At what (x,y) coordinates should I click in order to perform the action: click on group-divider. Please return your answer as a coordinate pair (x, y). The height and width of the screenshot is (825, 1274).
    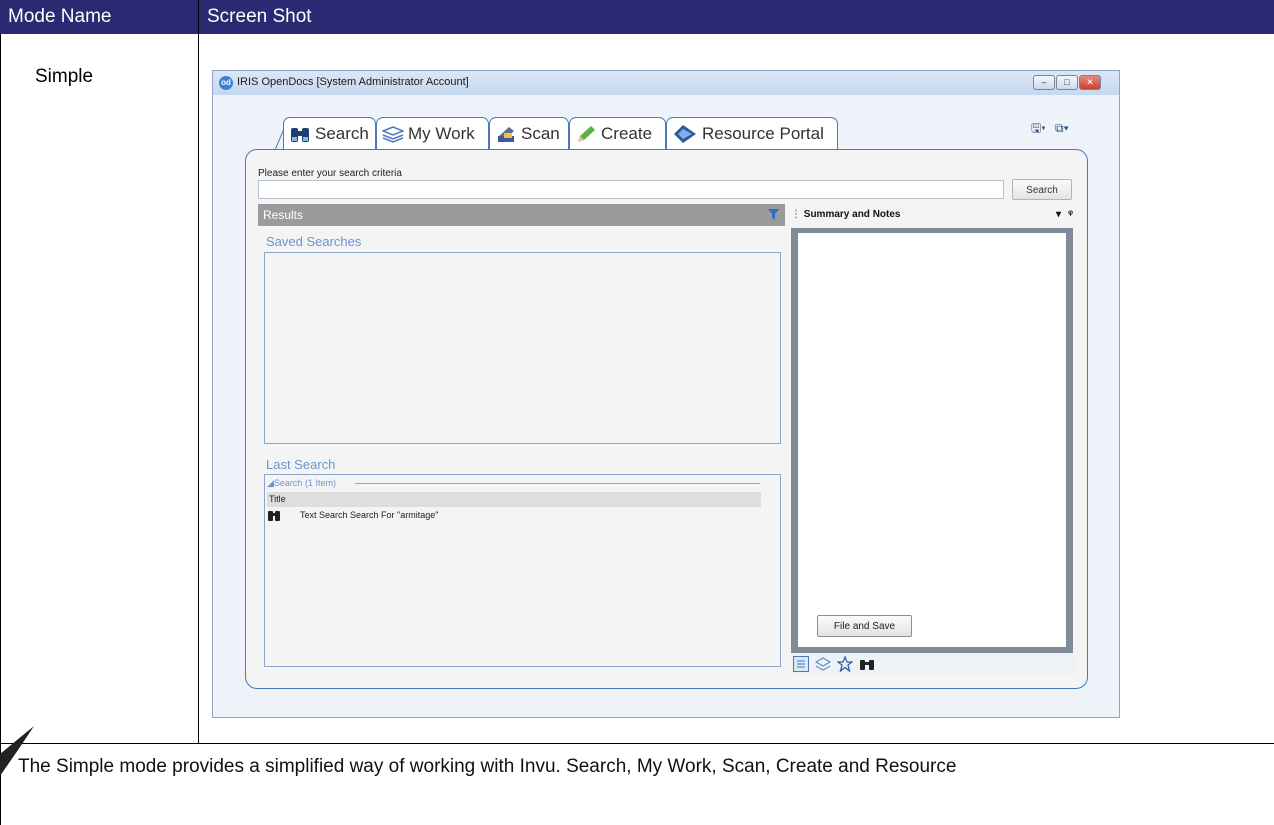
    Looking at the image, I should click on (557, 483).